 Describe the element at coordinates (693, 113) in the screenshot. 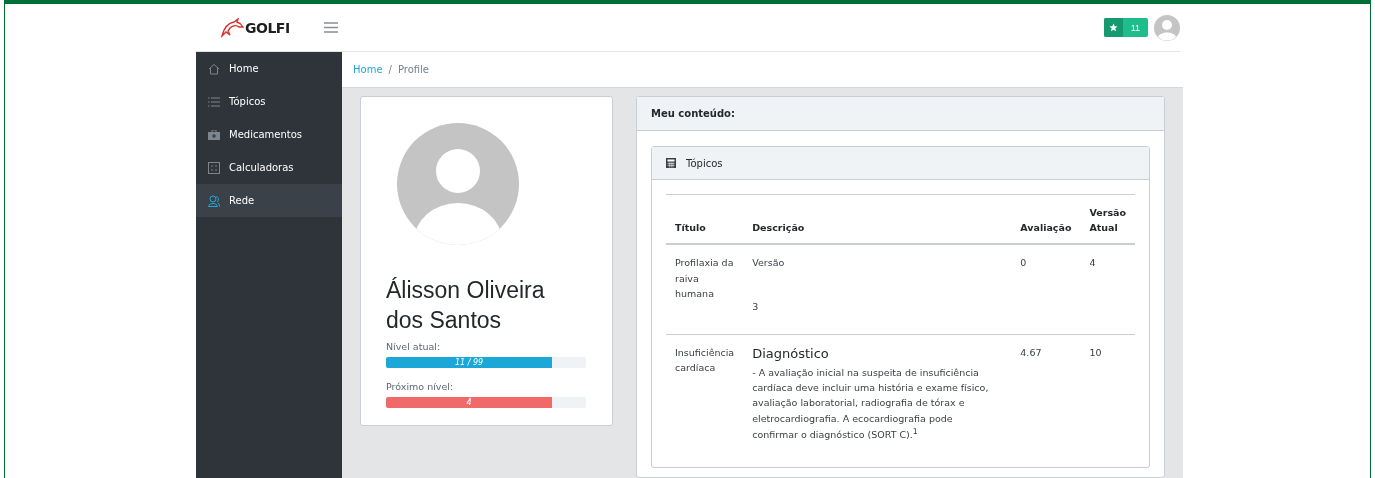

I see `card-title: Meu conteúdo:` at that location.